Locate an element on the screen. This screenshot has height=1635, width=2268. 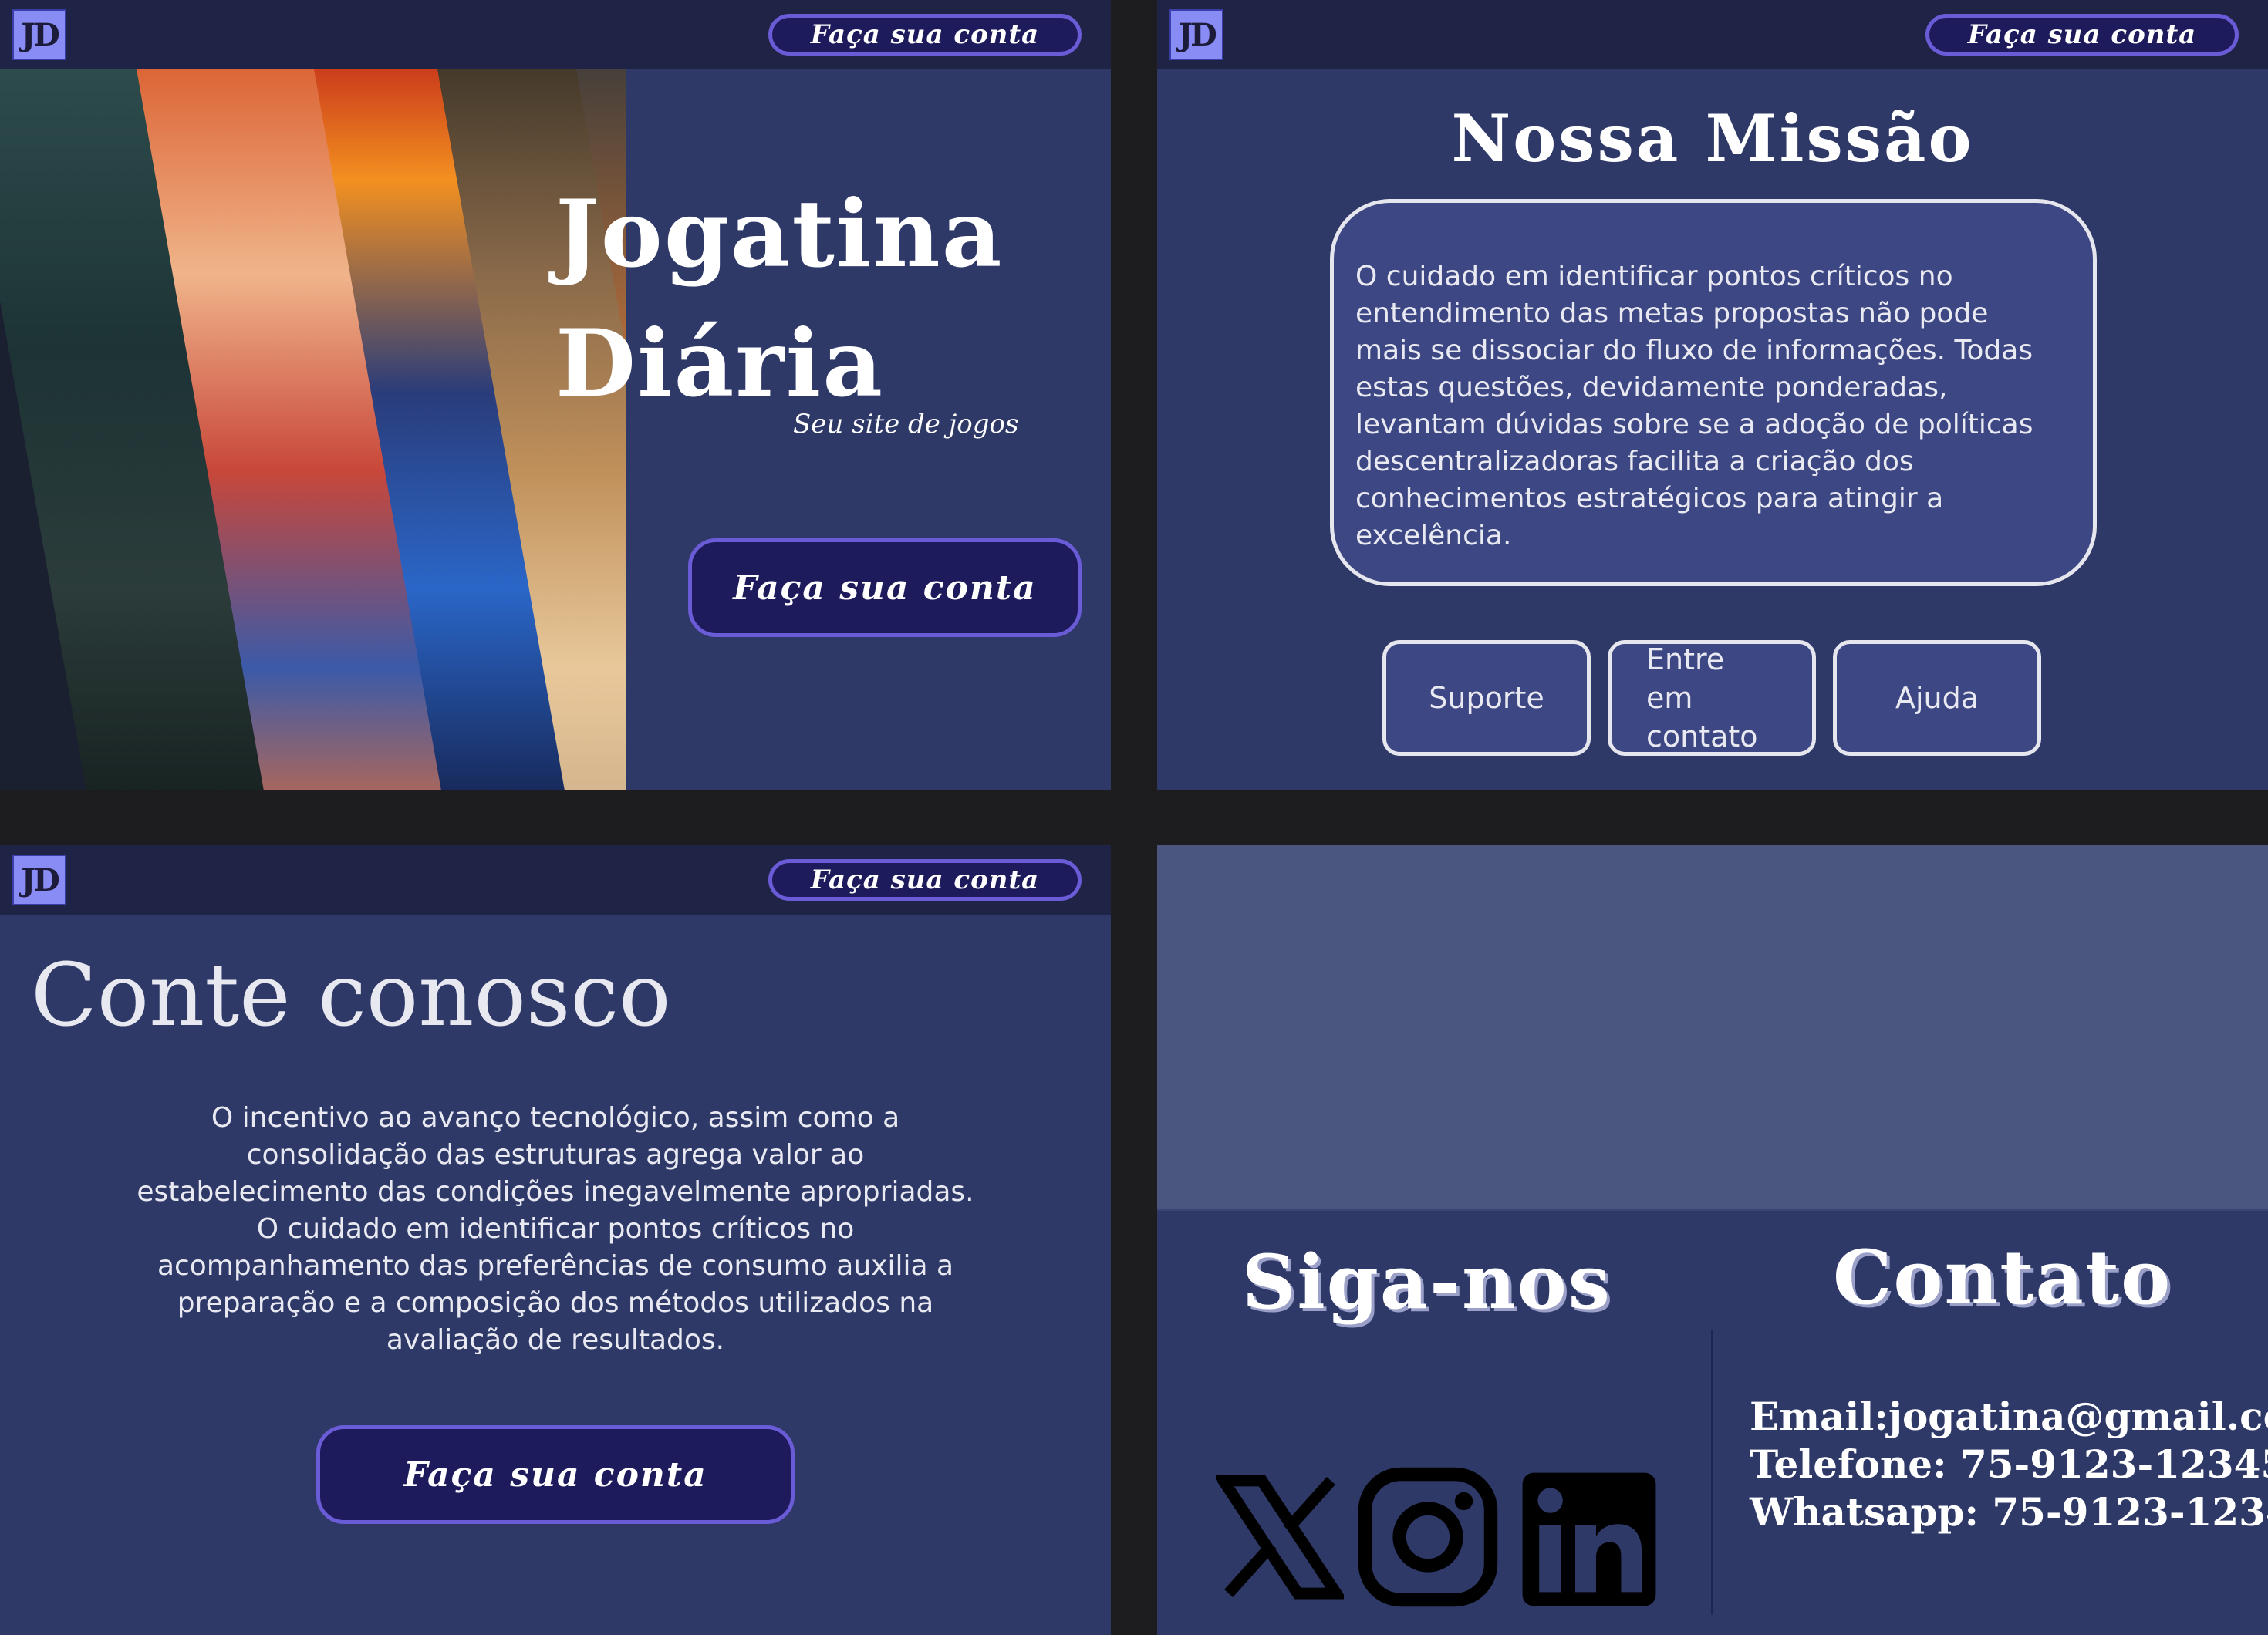
follow-title: Siga-nos is located at coordinates (1427, 1282).